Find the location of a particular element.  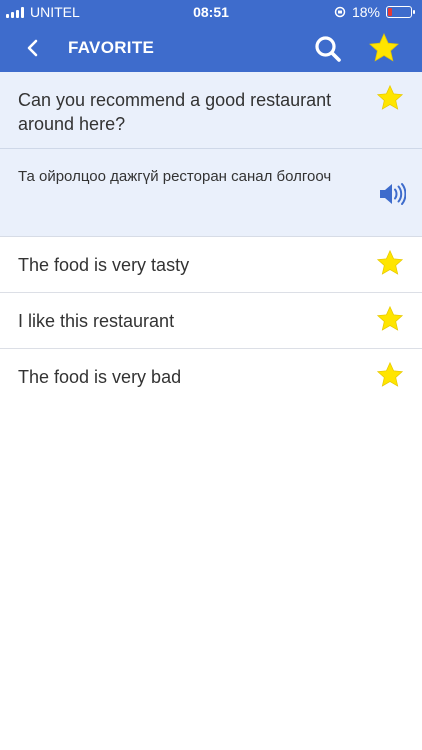

battery-percent: 18% is located at coordinates (365, 12).